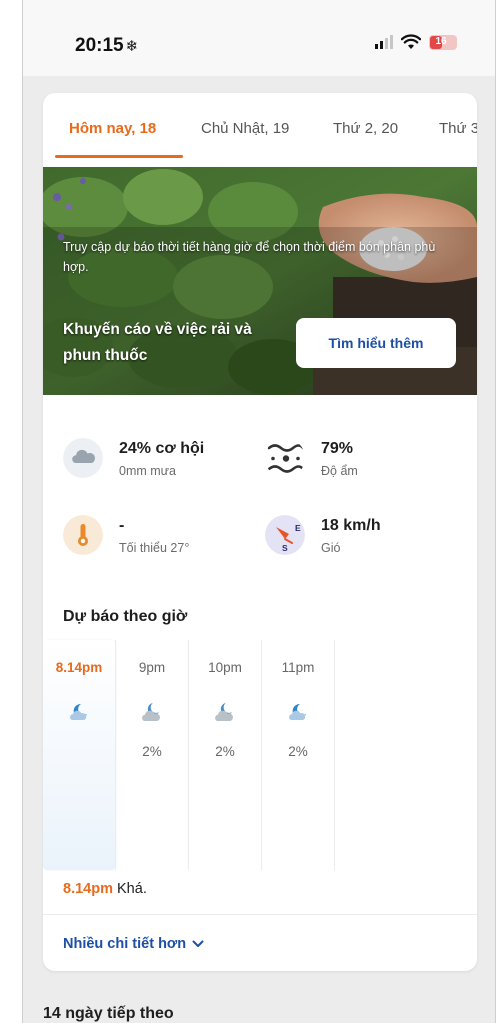 Image resolution: width=500 pixels, height=1023 pixels. I want to click on hour-column: 9pm 2%, so click(152, 755).